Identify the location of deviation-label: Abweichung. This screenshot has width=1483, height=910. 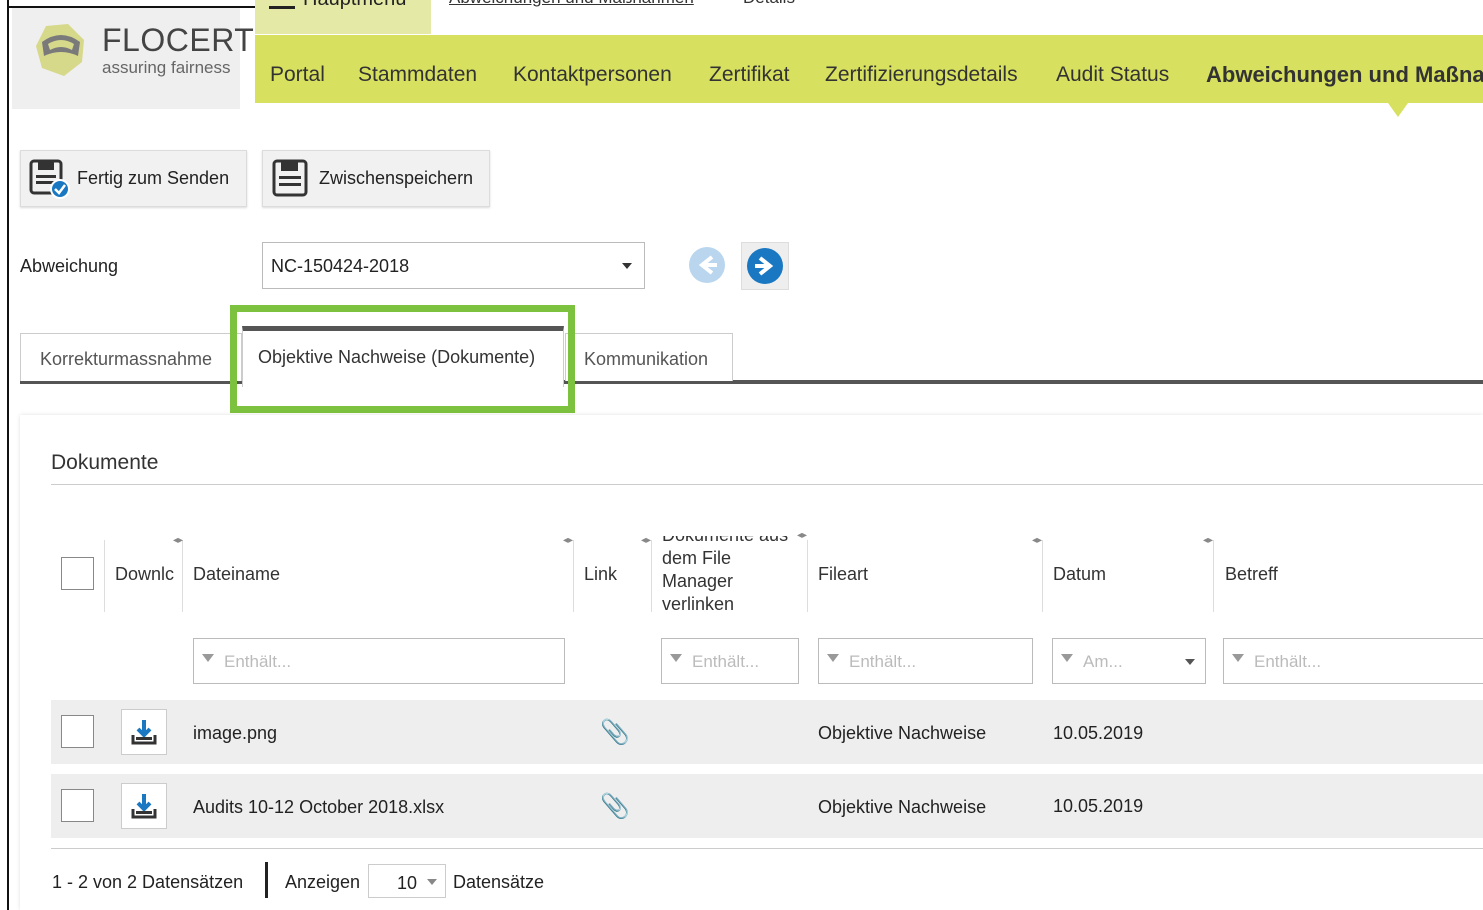
(69, 266).